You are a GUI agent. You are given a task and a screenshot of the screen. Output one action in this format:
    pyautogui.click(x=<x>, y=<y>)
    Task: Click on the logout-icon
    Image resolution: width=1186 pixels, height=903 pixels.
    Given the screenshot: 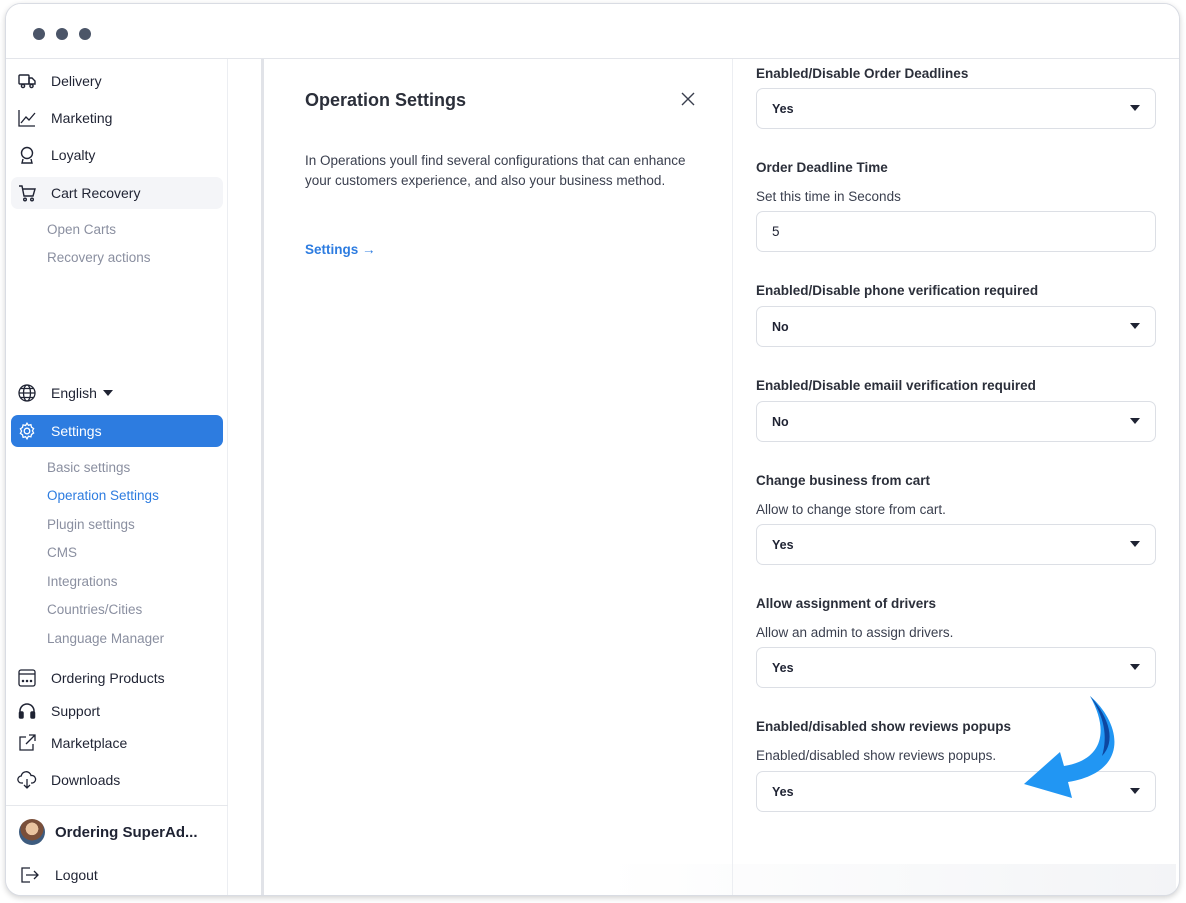 What is the action you would take?
    pyautogui.click(x=30, y=875)
    